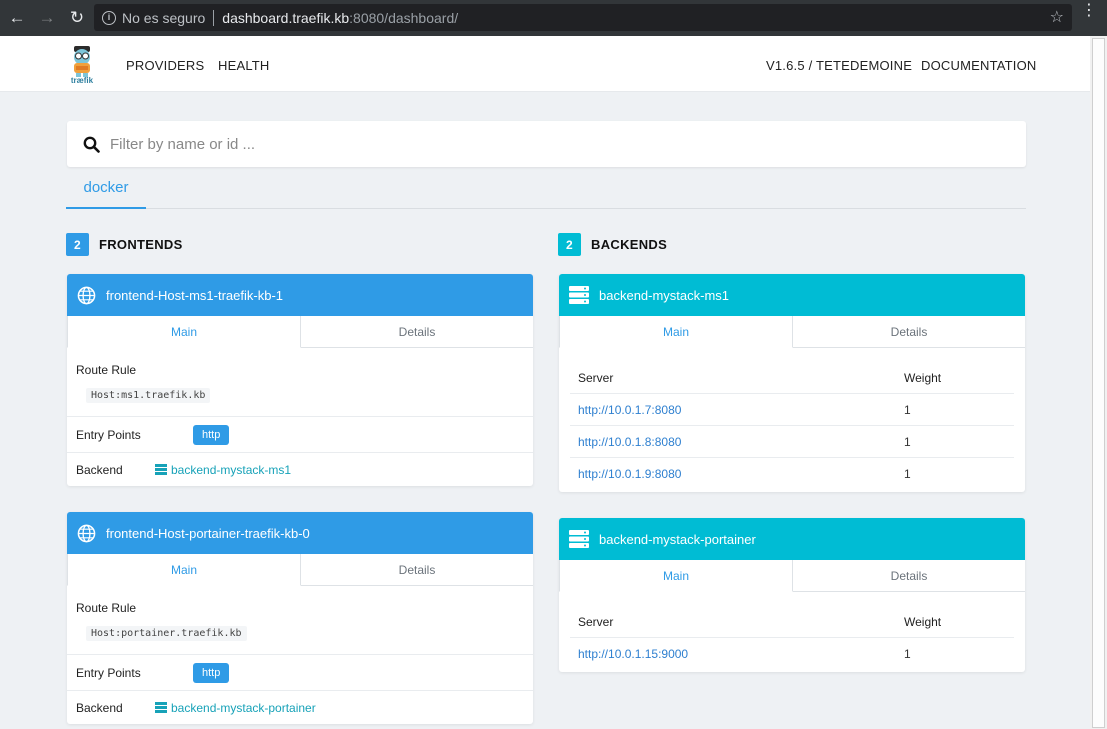 Image resolution: width=1107 pixels, height=729 pixels. I want to click on search-input, so click(510, 144).